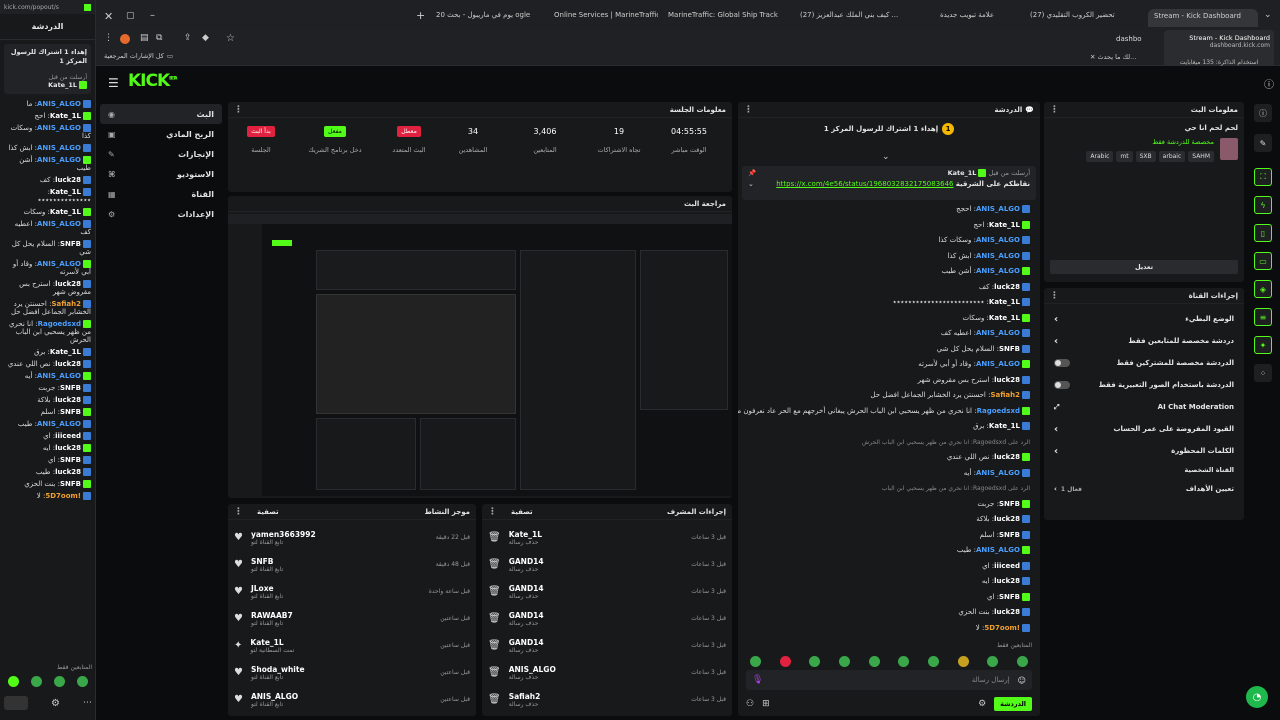 Image resolution: width=1280 pixels, height=720 pixels. What do you see at coordinates (889, 334) in the screenshot?
I see `chat-message: ANIS_ALGO: اعطيه كف` at bounding box center [889, 334].